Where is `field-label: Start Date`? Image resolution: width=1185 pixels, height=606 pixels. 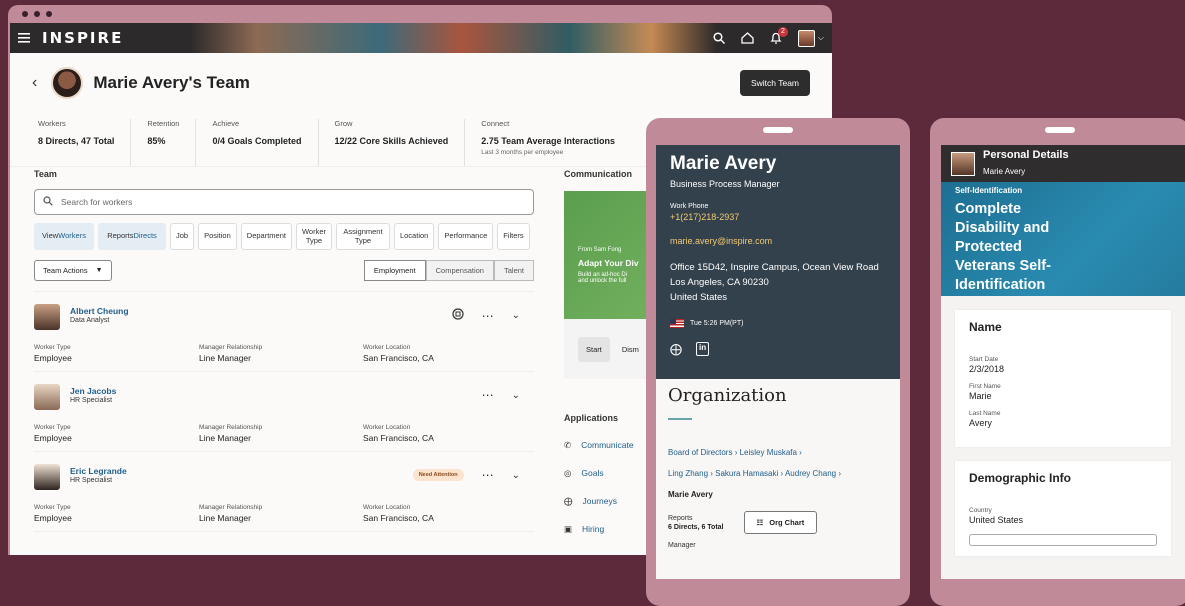 field-label: Start Date is located at coordinates (984, 359).